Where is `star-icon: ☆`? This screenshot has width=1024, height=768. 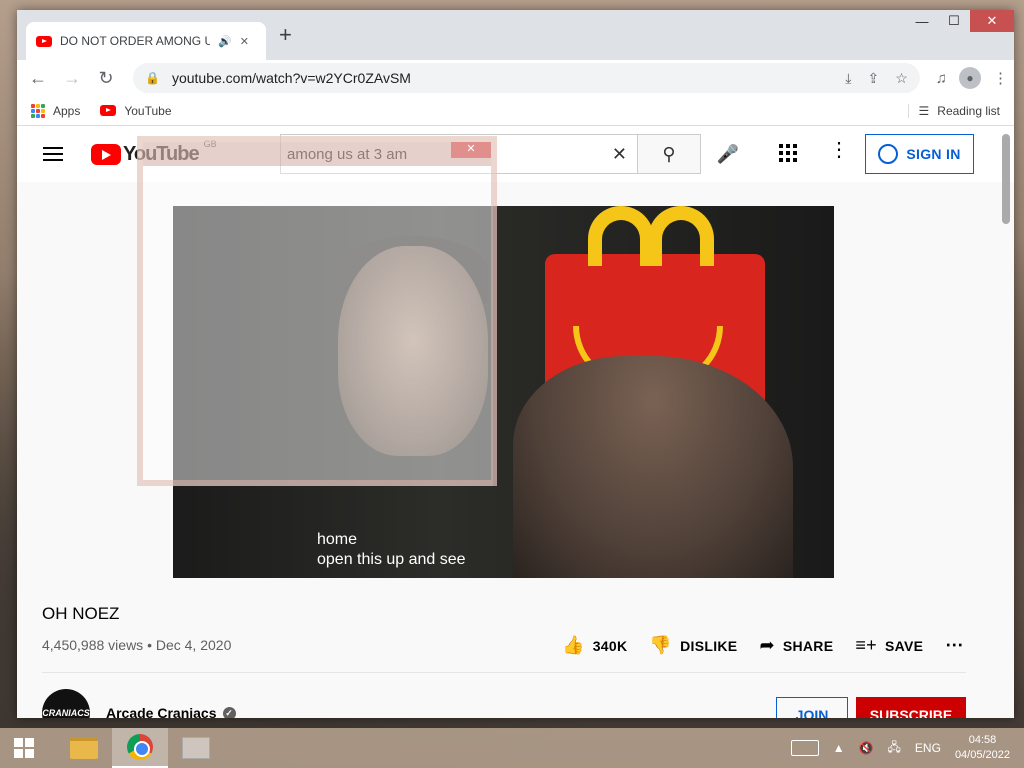 star-icon: ☆ is located at coordinates (901, 78).